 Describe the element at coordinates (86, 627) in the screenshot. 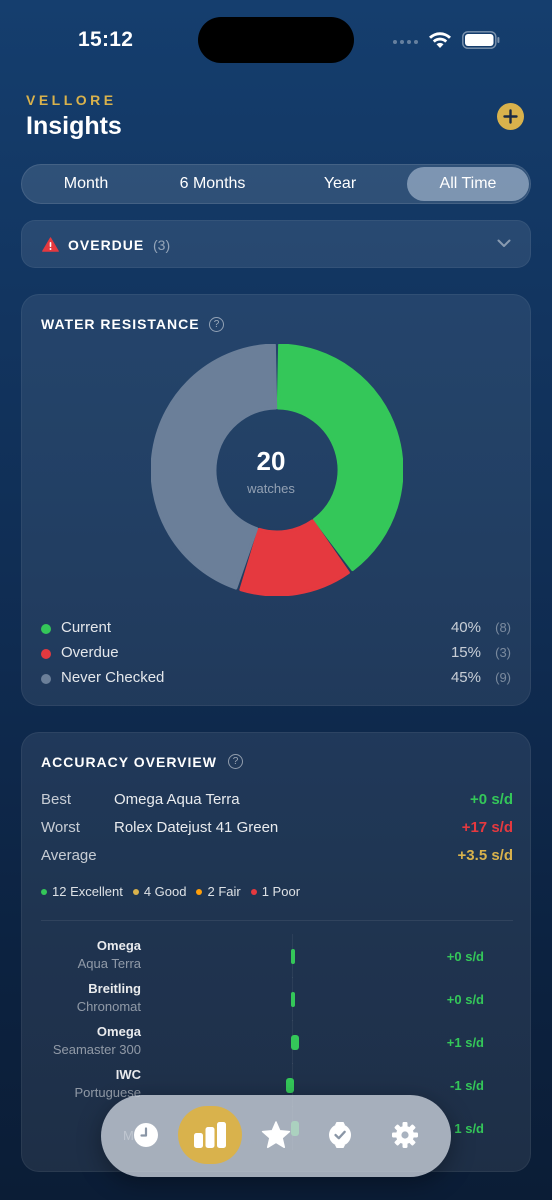

I see `legend-label: Current` at that location.